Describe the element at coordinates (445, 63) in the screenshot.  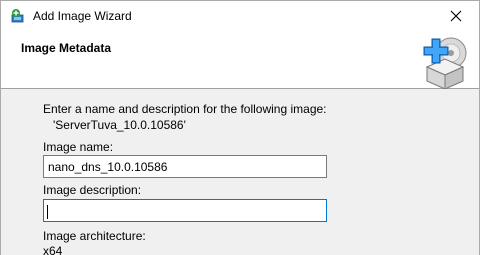
I see `add-image-disc-icon` at that location.